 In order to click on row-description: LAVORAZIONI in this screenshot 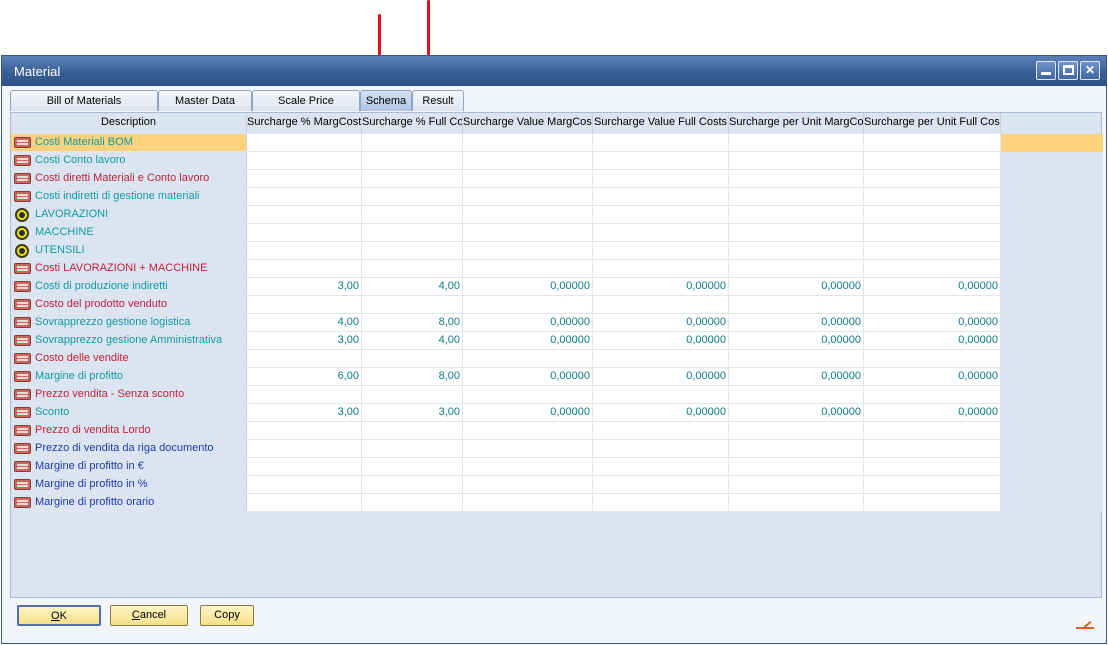, I will do `click(129, 215)`.